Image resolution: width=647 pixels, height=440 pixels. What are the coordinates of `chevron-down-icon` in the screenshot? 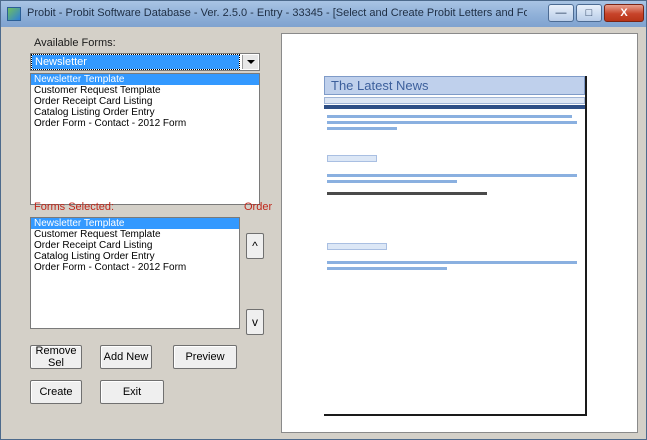 It's located at (250, 62).